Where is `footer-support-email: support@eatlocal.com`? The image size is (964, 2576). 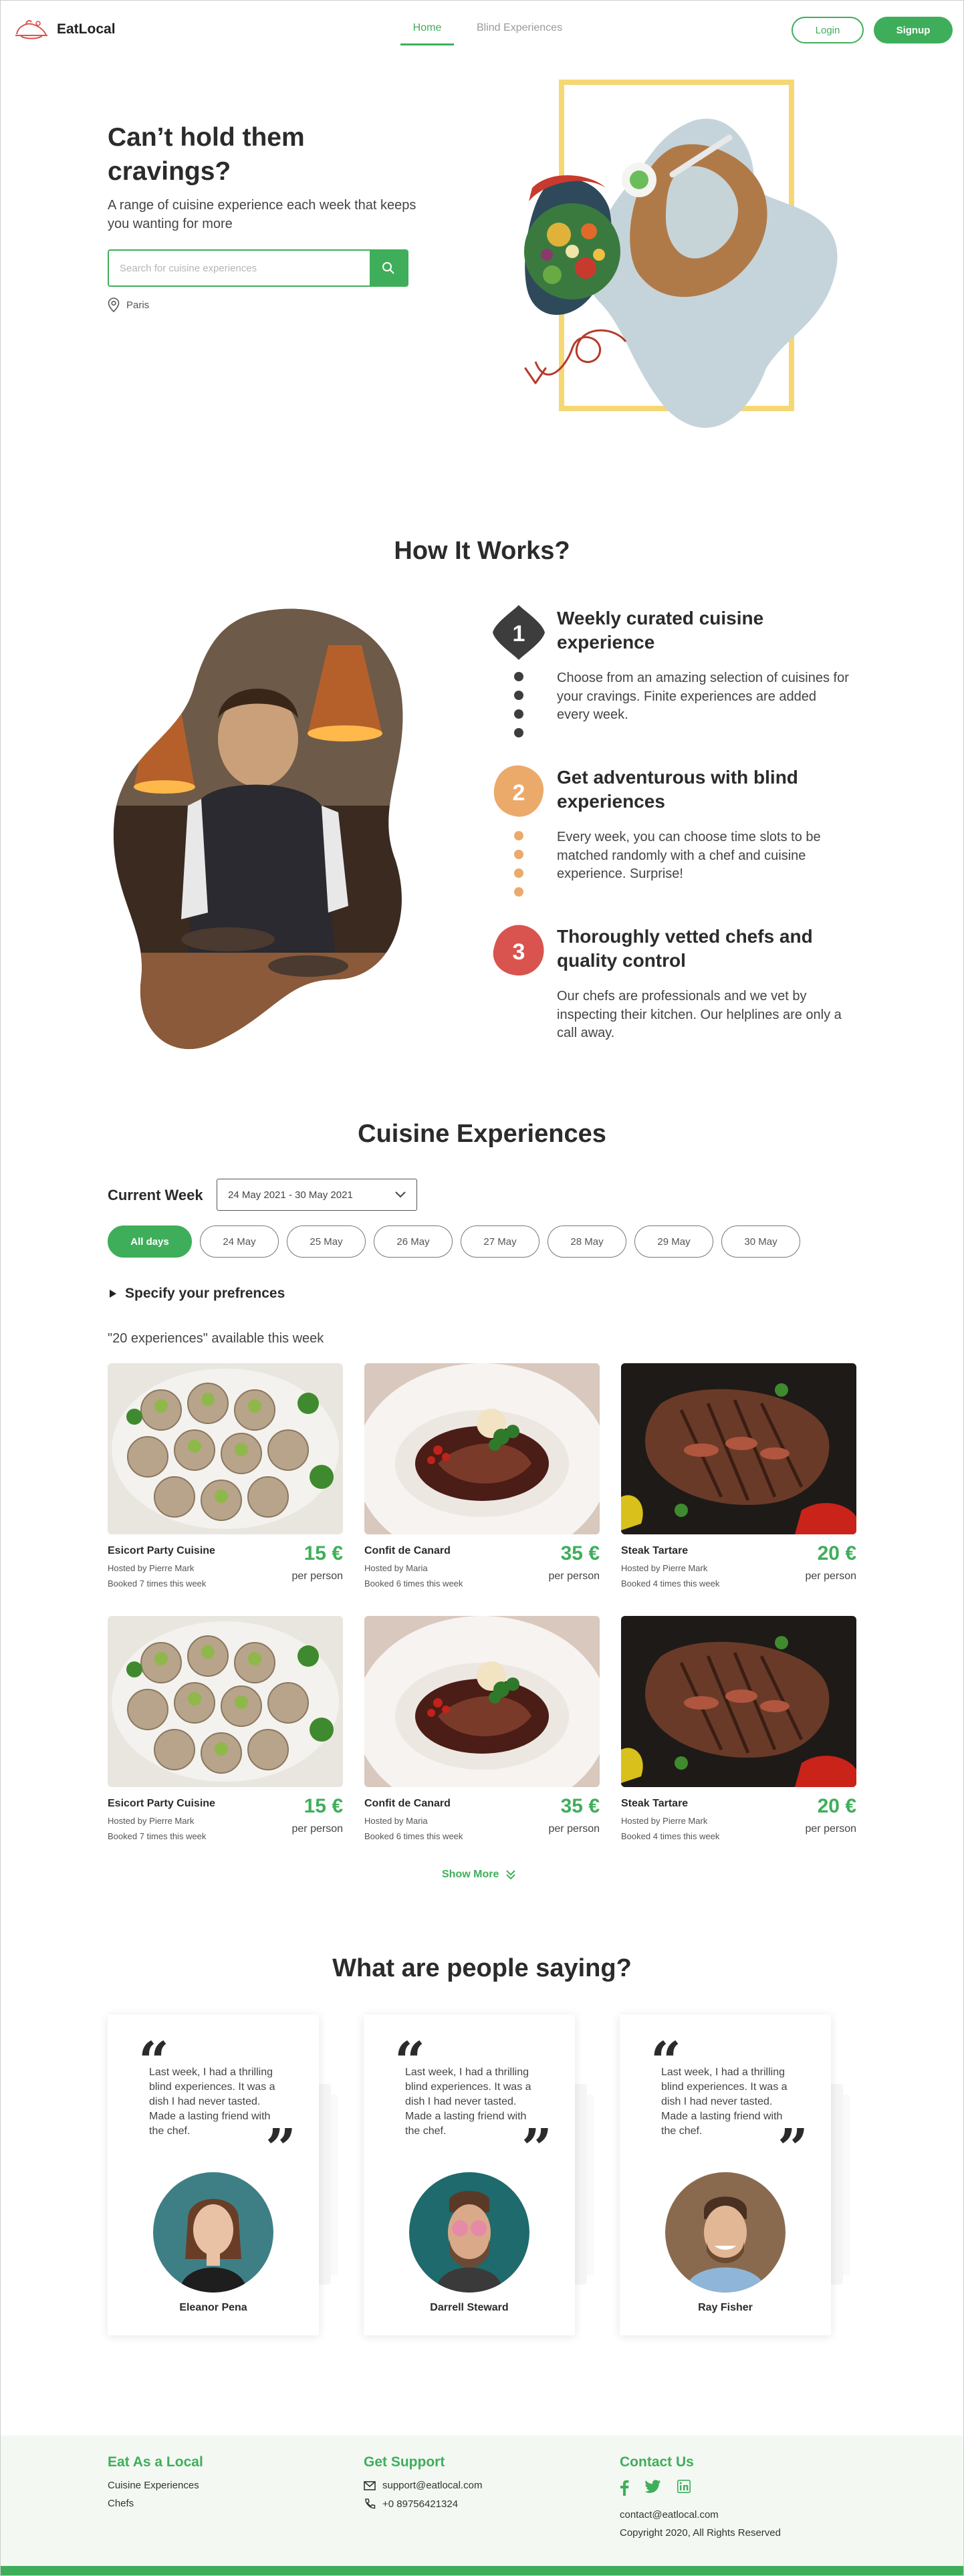
footer-support-email: support@eatlocal.com is located at coordinates (423, 2485).